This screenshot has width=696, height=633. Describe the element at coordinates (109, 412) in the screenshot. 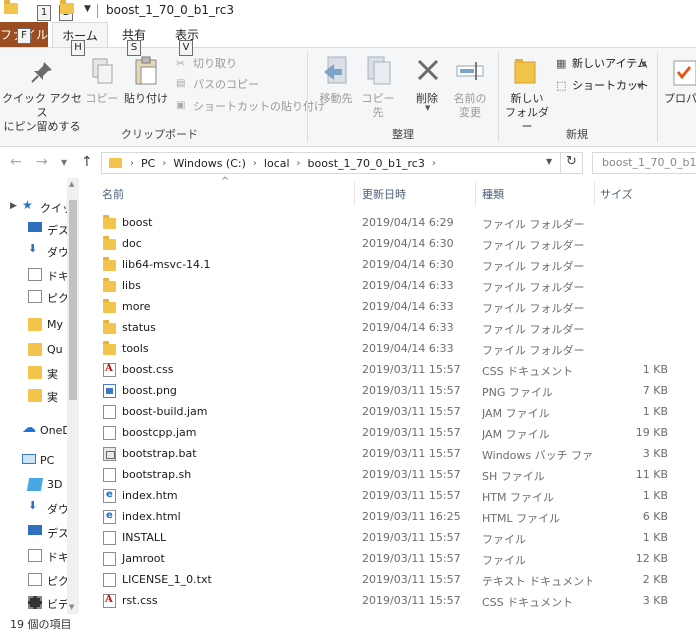

I see `file-icon` at that location.